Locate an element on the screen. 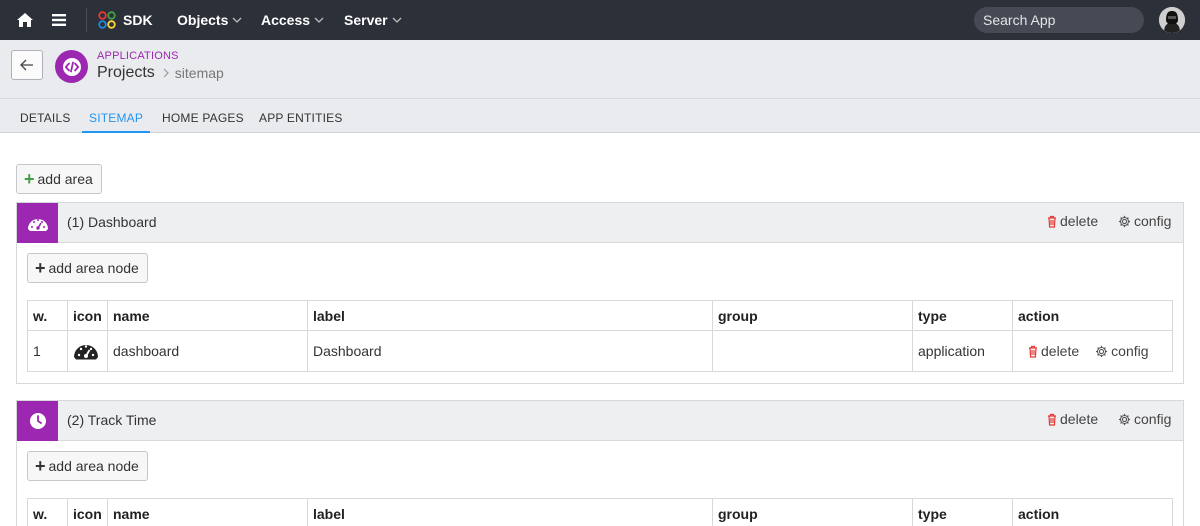 The height and width of the screenshot is (526, 1200). objects-menu: Objects is located at coordinates (209, 20).